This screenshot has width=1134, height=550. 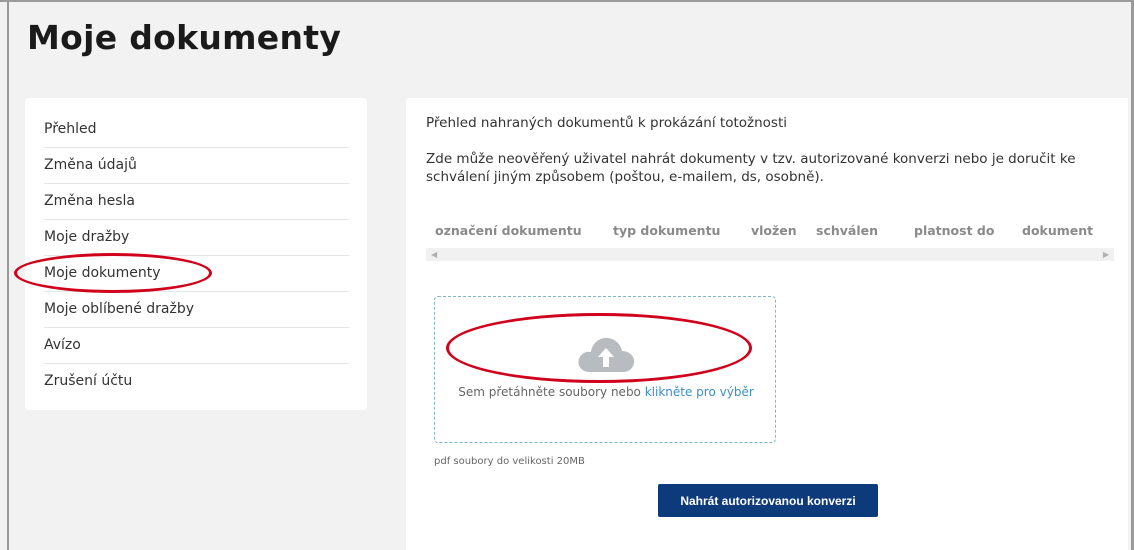 I want to click on column-header-dokument: dokument, so click(x=1057, y=230).